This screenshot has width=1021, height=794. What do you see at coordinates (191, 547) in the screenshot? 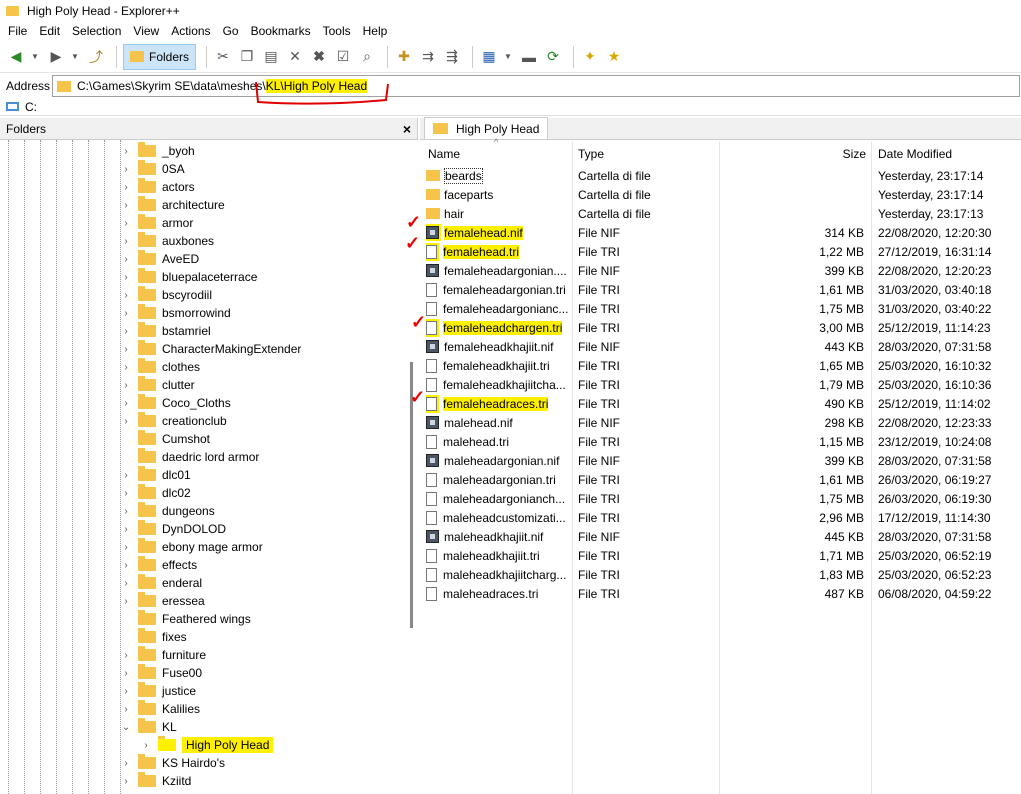
I see `tree-item: › ebony mage armor` at bounding box center [191, 547].